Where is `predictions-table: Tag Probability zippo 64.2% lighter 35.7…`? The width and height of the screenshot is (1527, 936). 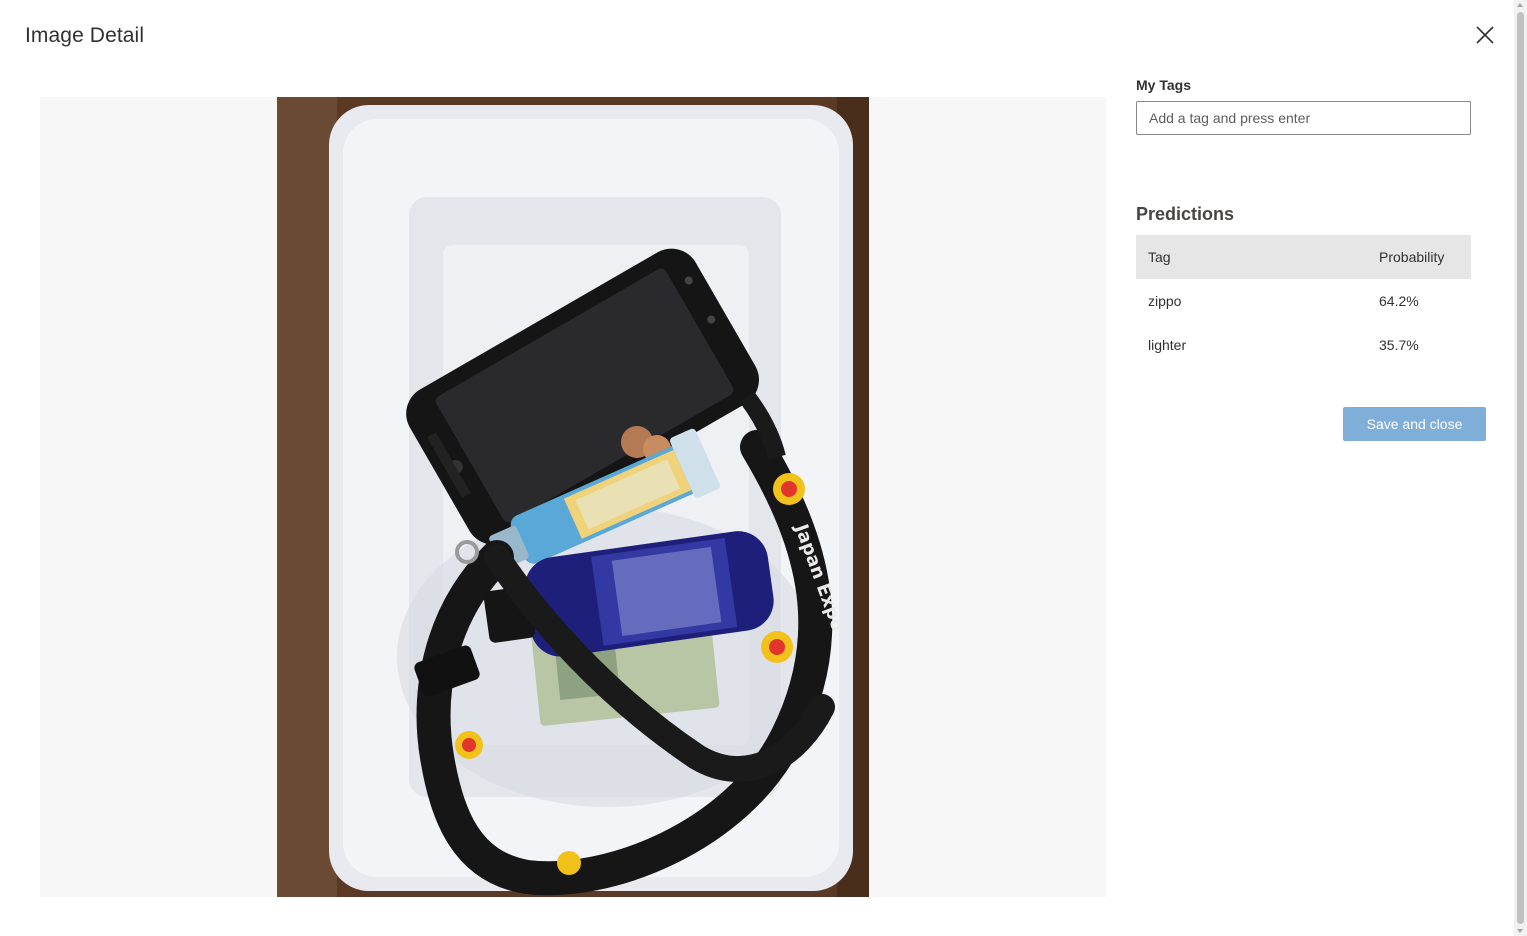
predictions-table: Tag Probability zippo 64.2% lighter 35.7… is located at coordinates (1303, 301).